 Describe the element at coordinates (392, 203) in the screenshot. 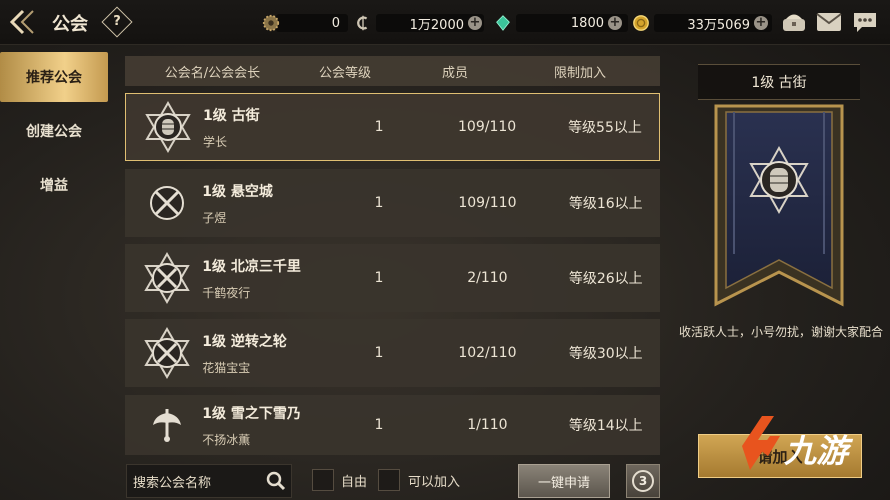

I see `table-row: 1级 悬空城 子煜 1 109/110 等级16以上` at that location.